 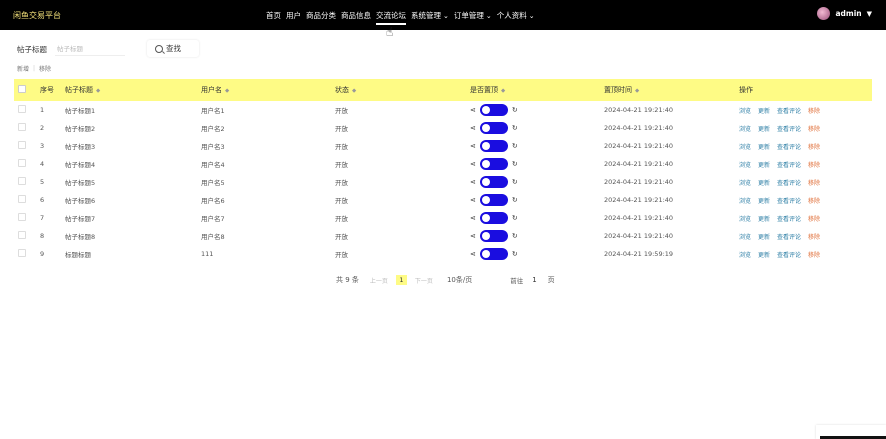 I want to click on corner-widget, so click(x=851, y=432).